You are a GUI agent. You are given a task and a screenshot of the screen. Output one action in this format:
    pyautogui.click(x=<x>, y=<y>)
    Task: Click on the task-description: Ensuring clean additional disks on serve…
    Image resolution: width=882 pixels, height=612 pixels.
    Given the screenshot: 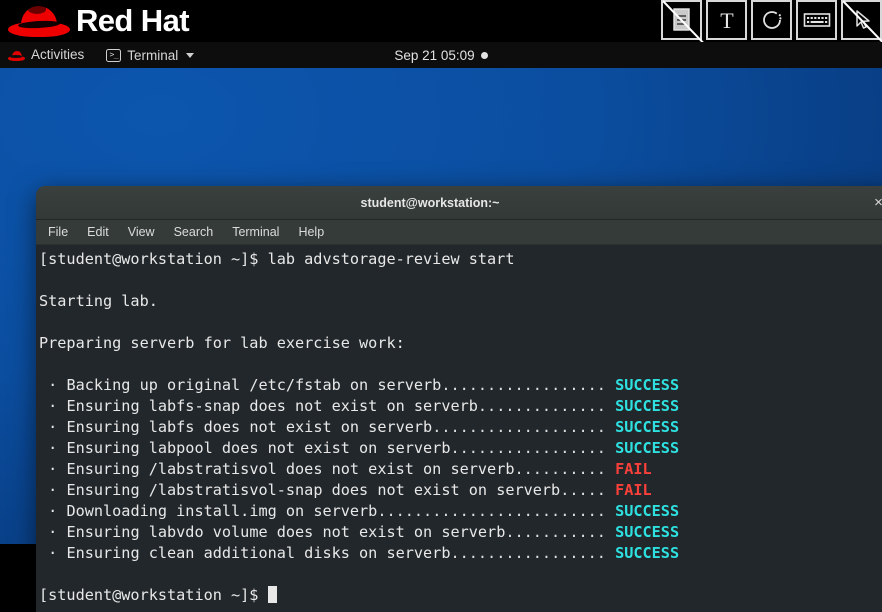 What is the action you would take?
    pyautogui.click(x=254, y=553)
    